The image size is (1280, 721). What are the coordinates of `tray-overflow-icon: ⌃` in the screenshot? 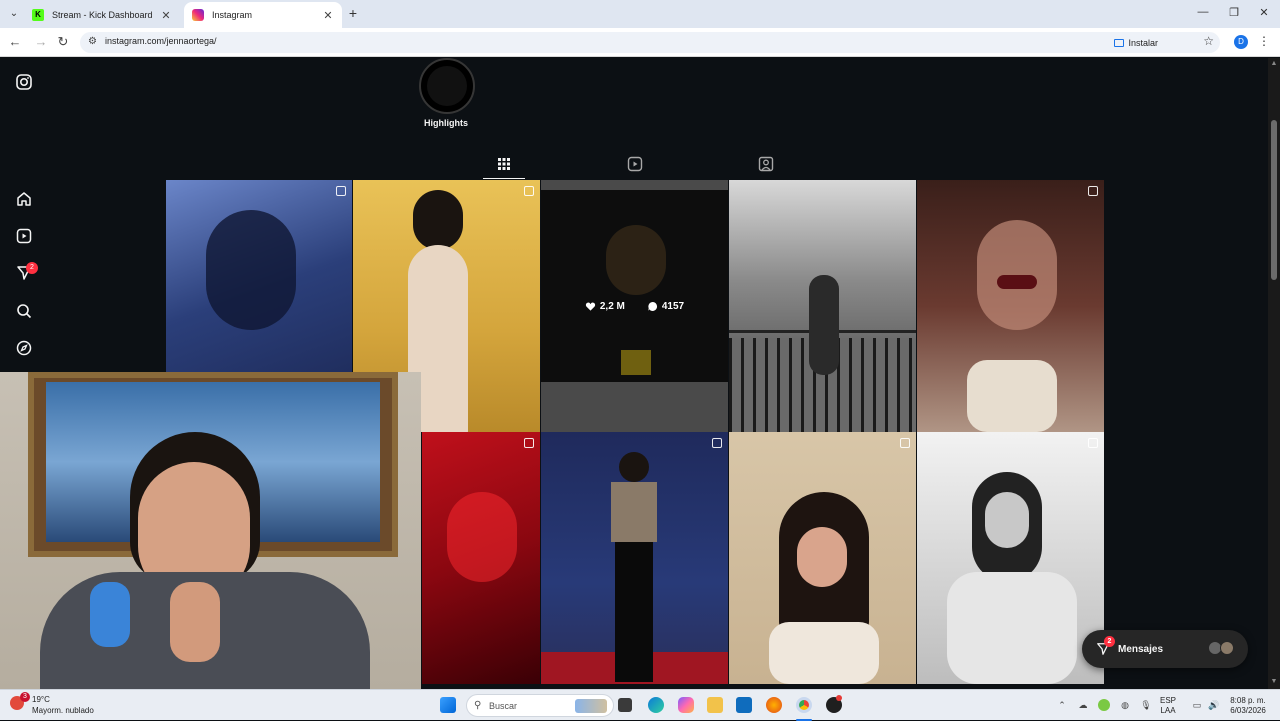 It's located at (1062, 705).